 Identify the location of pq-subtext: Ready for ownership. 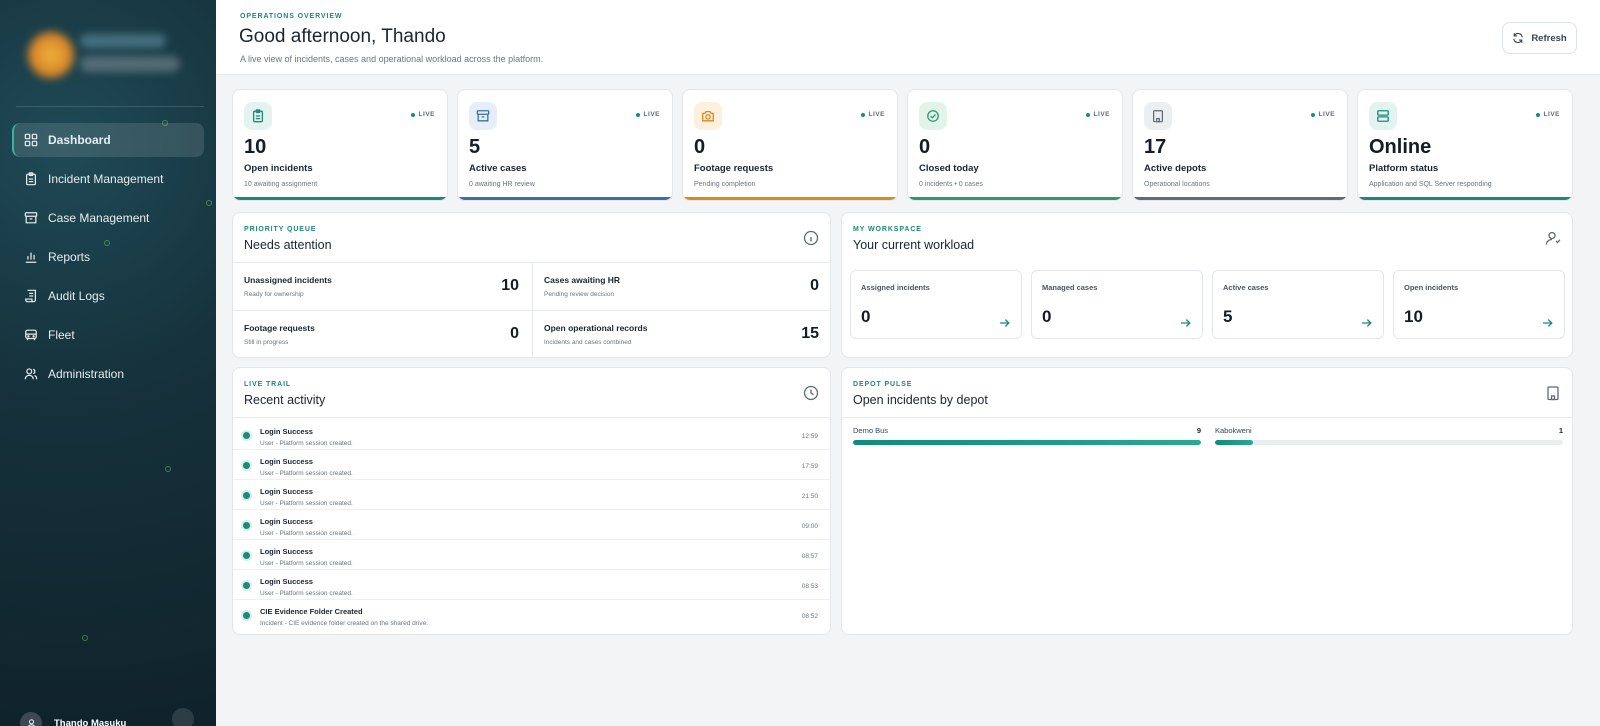
(274, 294).